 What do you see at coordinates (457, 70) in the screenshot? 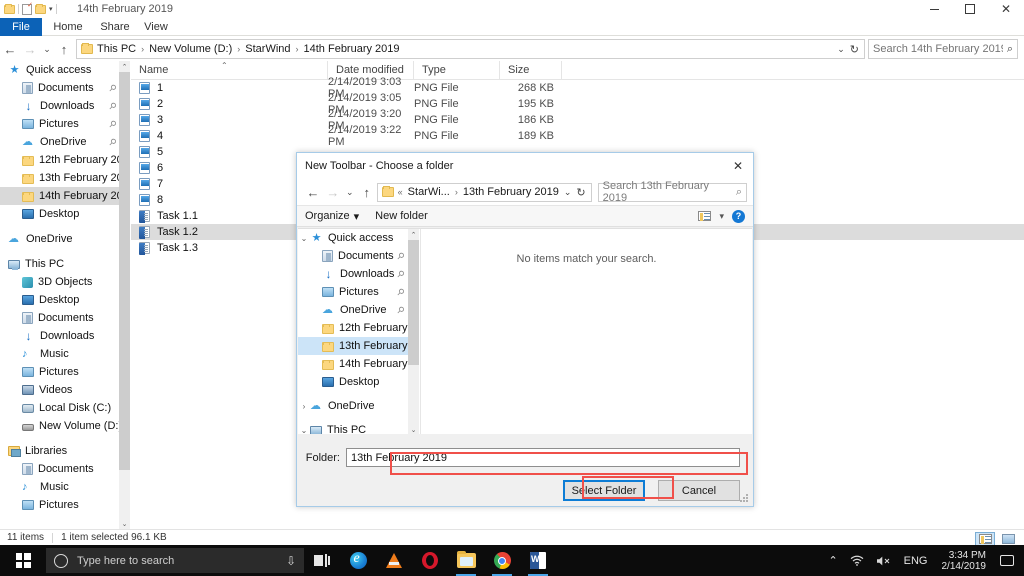
I see `column-header-type: Type` at bounding box center [457, 70].